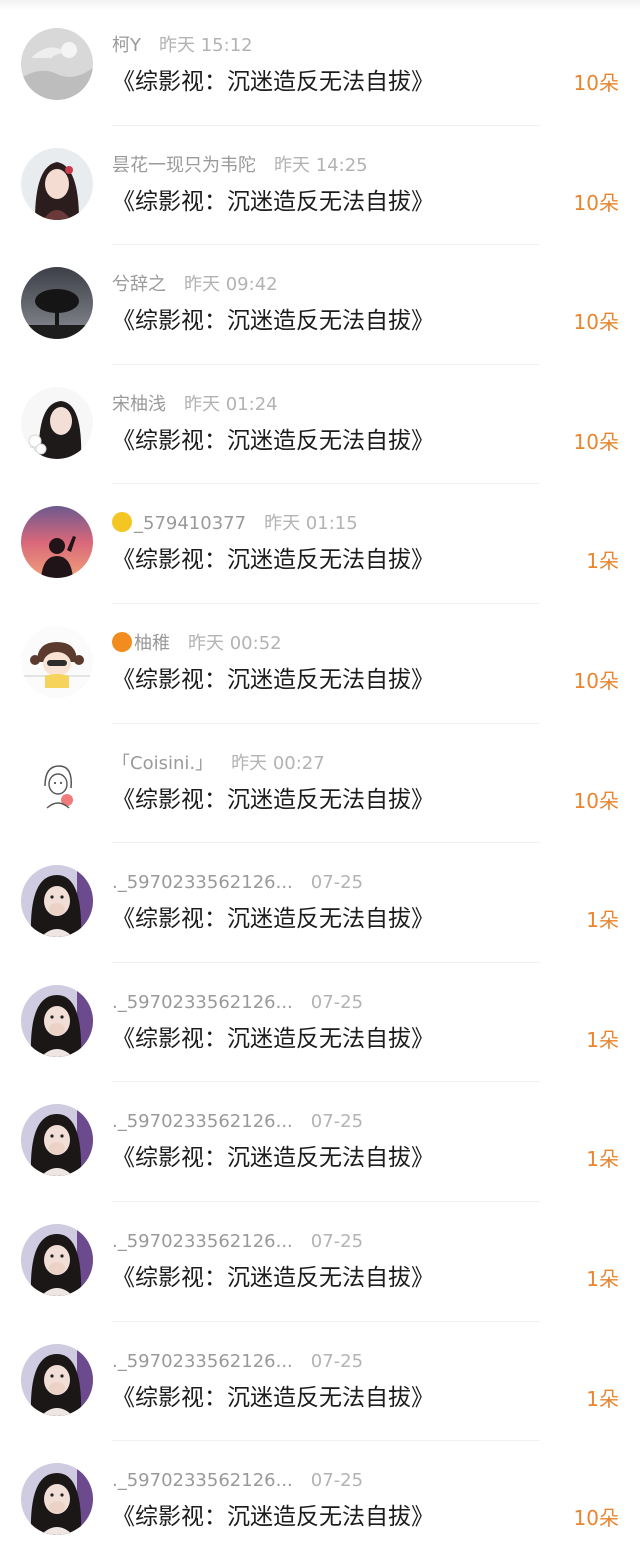 This screenshot has width=640, height=1557. I want to click on meta-line: 柚稚 昨天 00:52, so click(197, 643).